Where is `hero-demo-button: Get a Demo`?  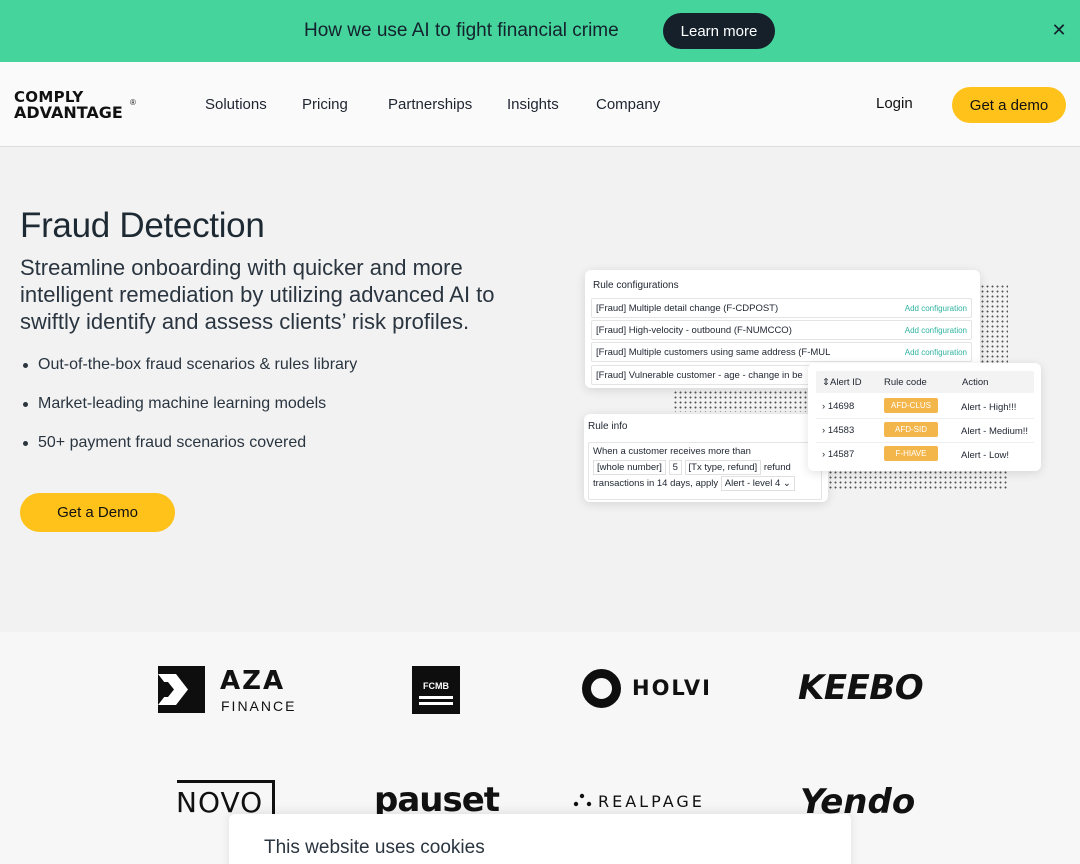 hero-demo-button: Get a Demo is located at coordinates (97, 512).